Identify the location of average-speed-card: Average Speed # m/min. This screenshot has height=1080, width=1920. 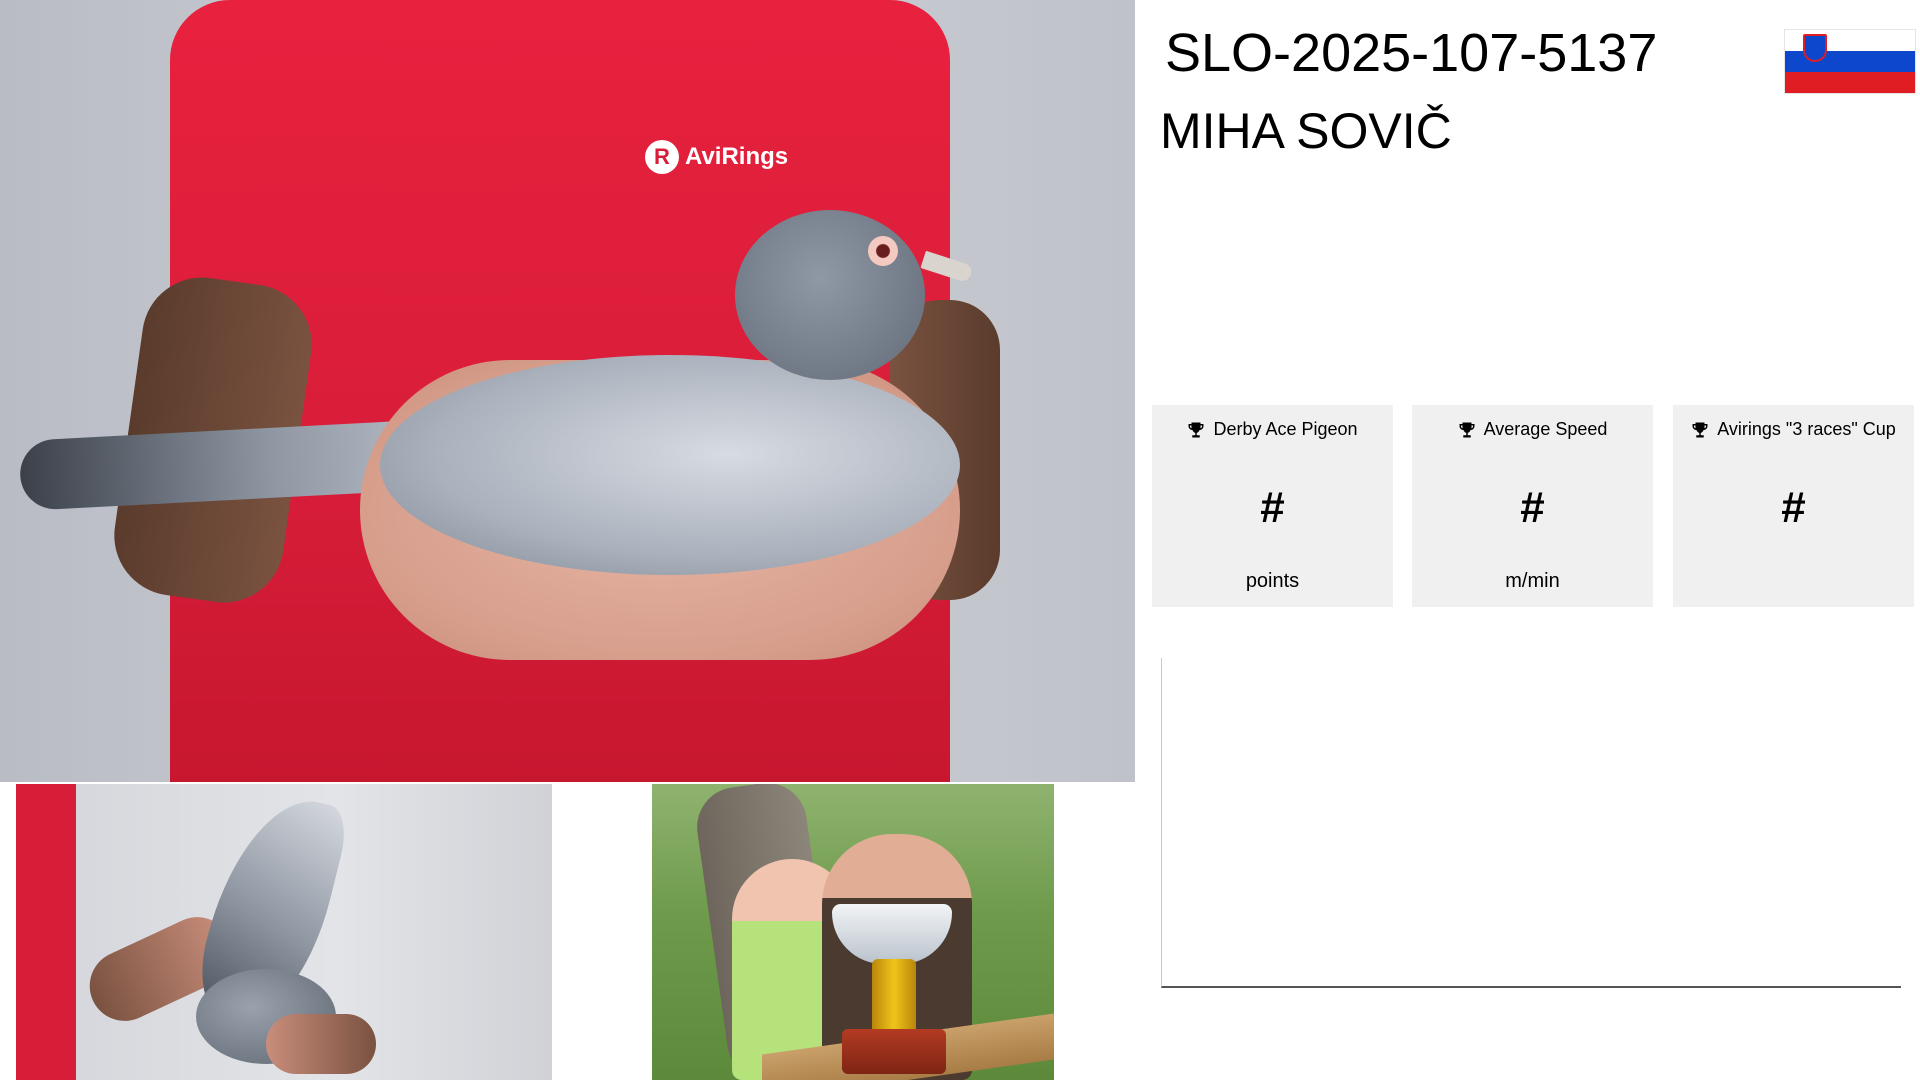
(1532, 506).